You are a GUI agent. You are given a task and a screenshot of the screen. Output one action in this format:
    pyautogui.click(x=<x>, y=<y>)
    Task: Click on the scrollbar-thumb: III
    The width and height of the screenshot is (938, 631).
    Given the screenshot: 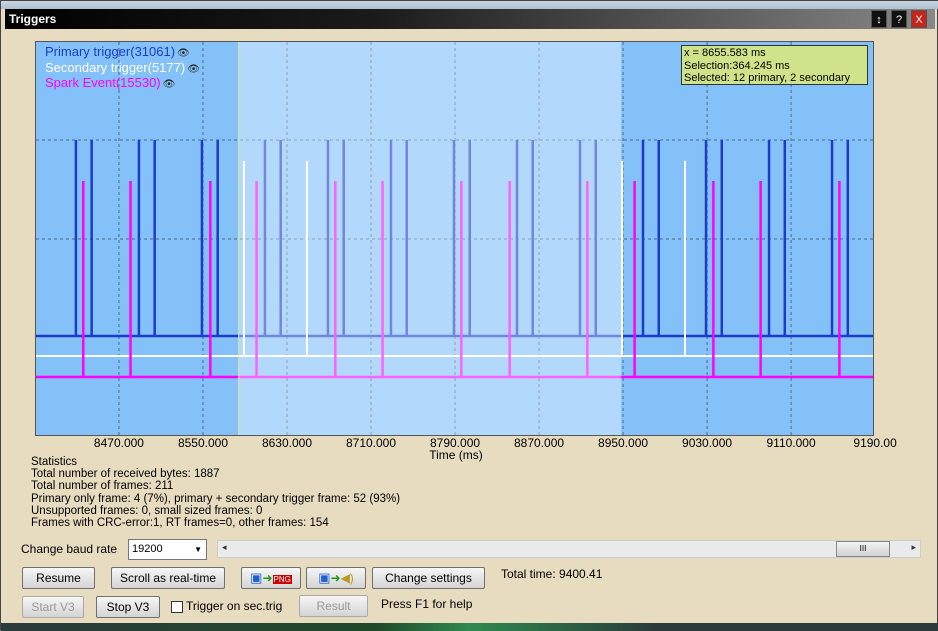 What is the action you would take?
    pyautogui.click(x=863, y=549)
    